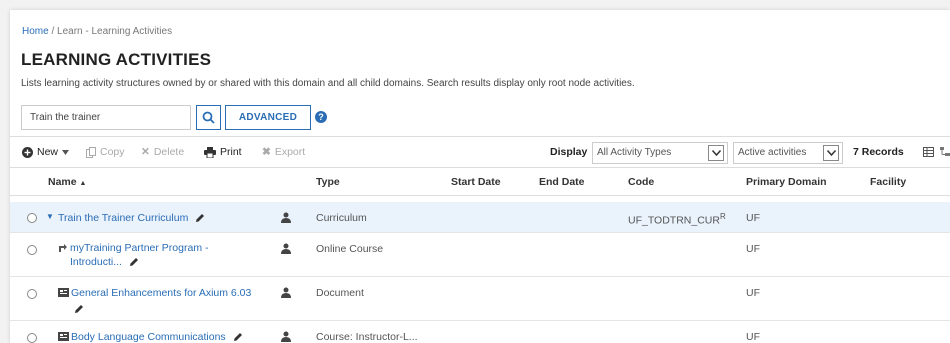 This screenshot has height=343, width=950. I want to click on copy-button: Copy, so click(105, 152).